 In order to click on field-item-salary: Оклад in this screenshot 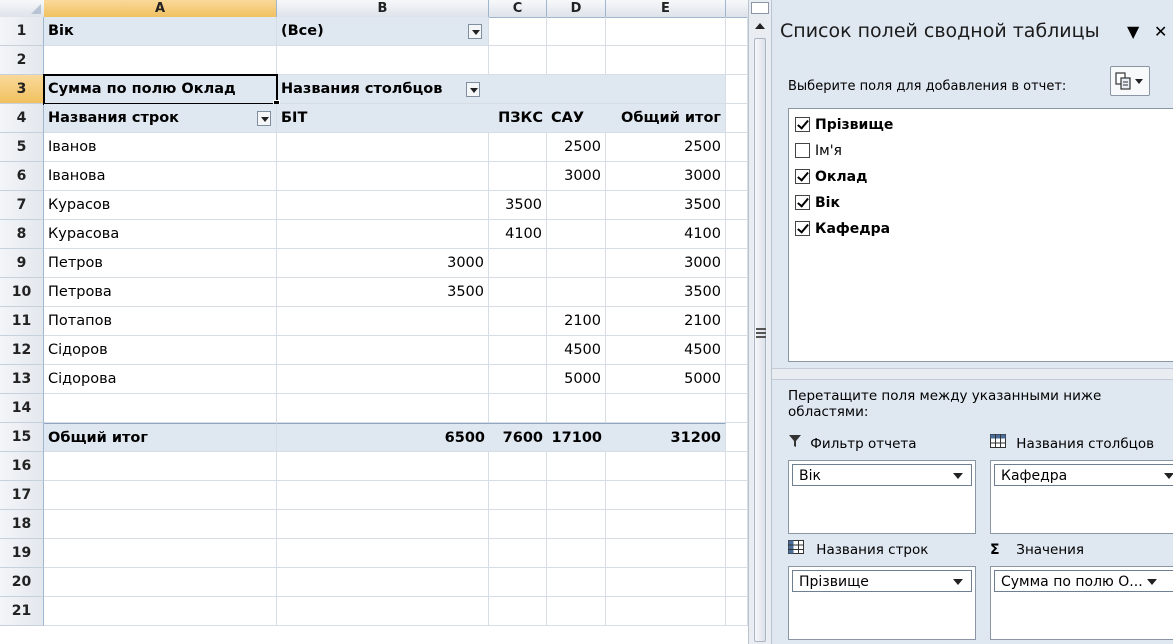, I will do `click(831, 177)`.